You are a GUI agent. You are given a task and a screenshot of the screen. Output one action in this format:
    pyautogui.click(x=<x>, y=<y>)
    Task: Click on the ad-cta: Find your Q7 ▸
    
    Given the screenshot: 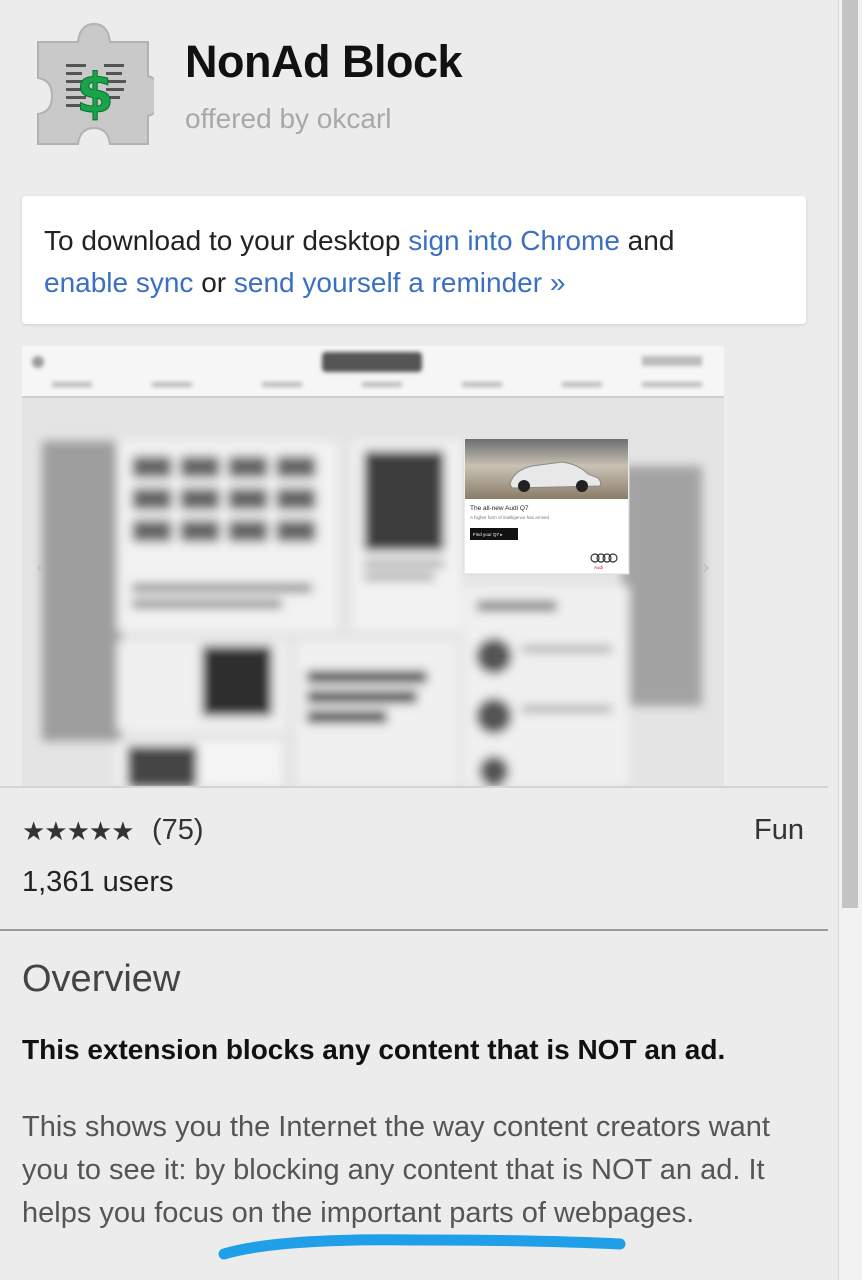 What is the action you would take?
    pyautogui.click(x=488, y=534)
    